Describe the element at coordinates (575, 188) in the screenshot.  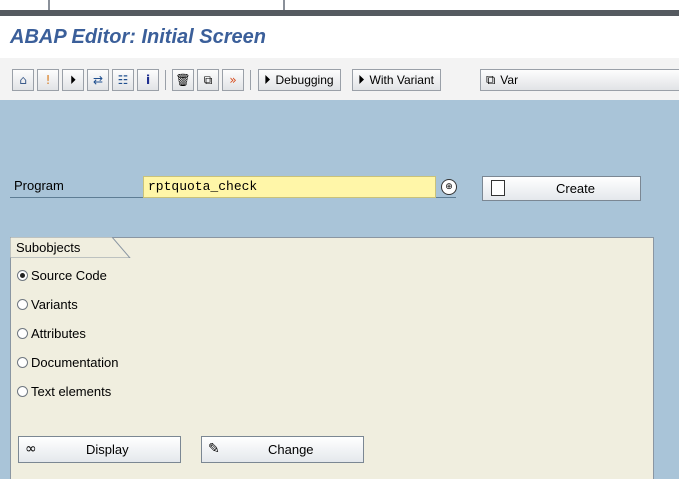
I see `create-label: Create` at that location.